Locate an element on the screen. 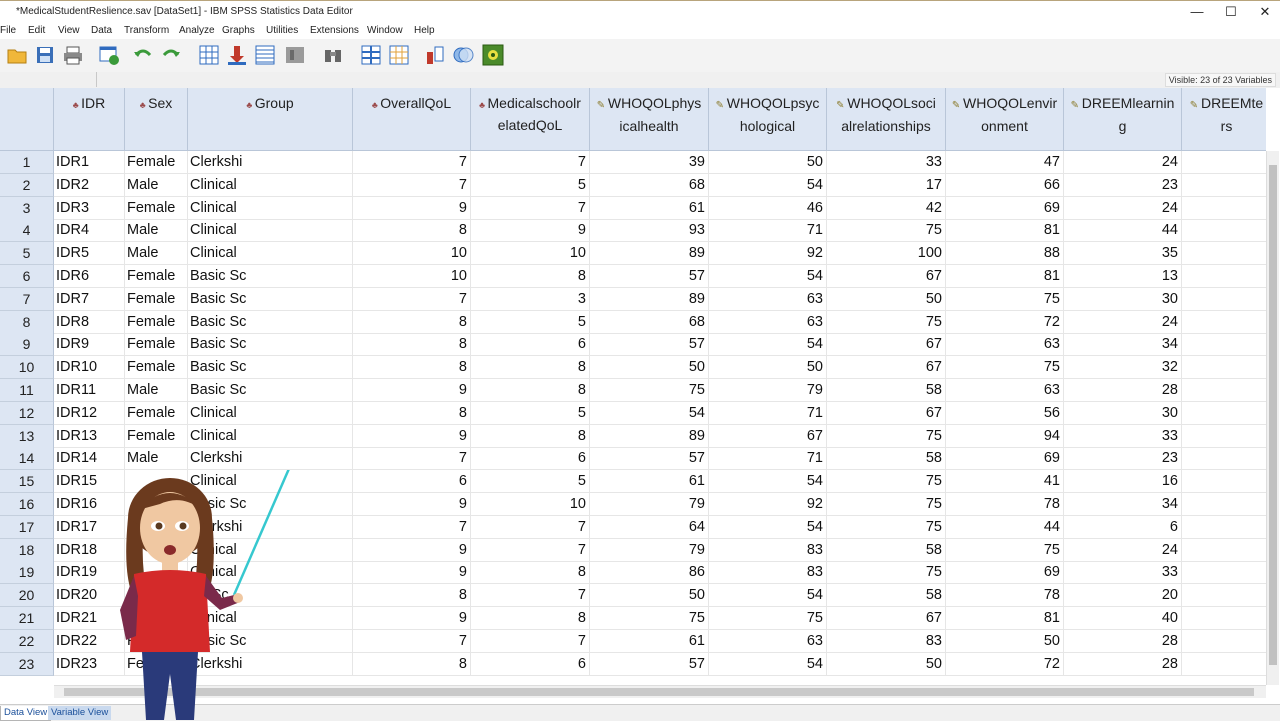 The width and height of the screenshot is (1280, 721). table-cell: 81 is located at coordinates (1005, 618).